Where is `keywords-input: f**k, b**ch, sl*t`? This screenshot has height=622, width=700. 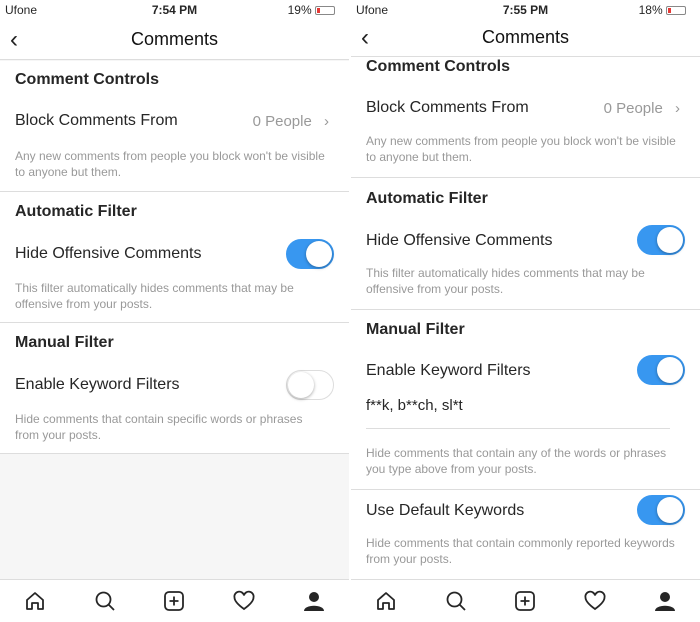
keywords-input: f**k, b**ch, sl*t is located at coordinates (414, 405).